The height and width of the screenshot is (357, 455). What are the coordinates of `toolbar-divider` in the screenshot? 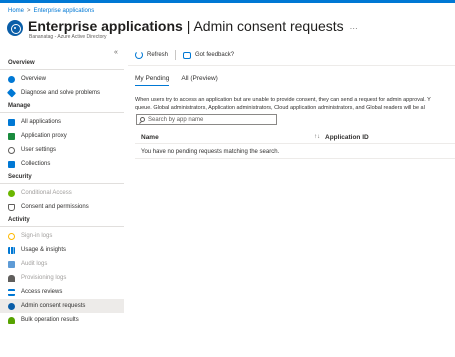 It's located at (291, 65).